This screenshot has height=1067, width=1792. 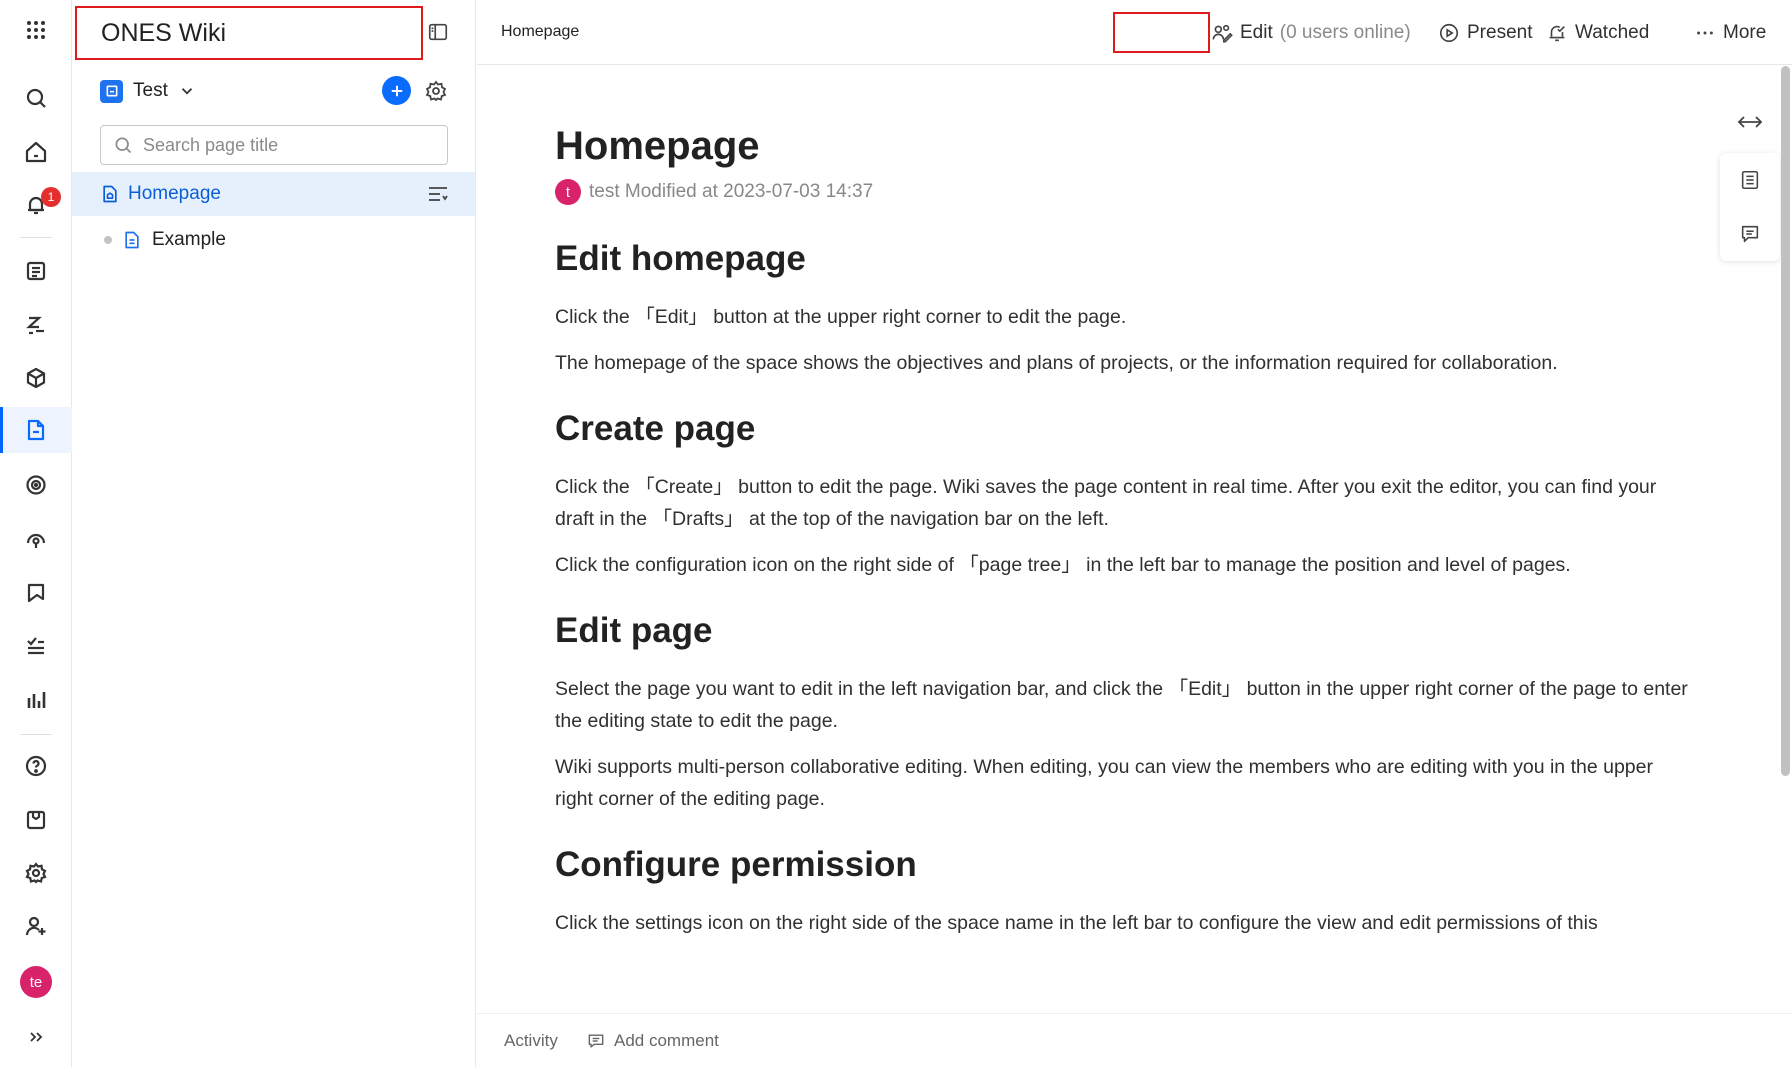 I want to click on side-toolbar, so click(x=1750, y=207).